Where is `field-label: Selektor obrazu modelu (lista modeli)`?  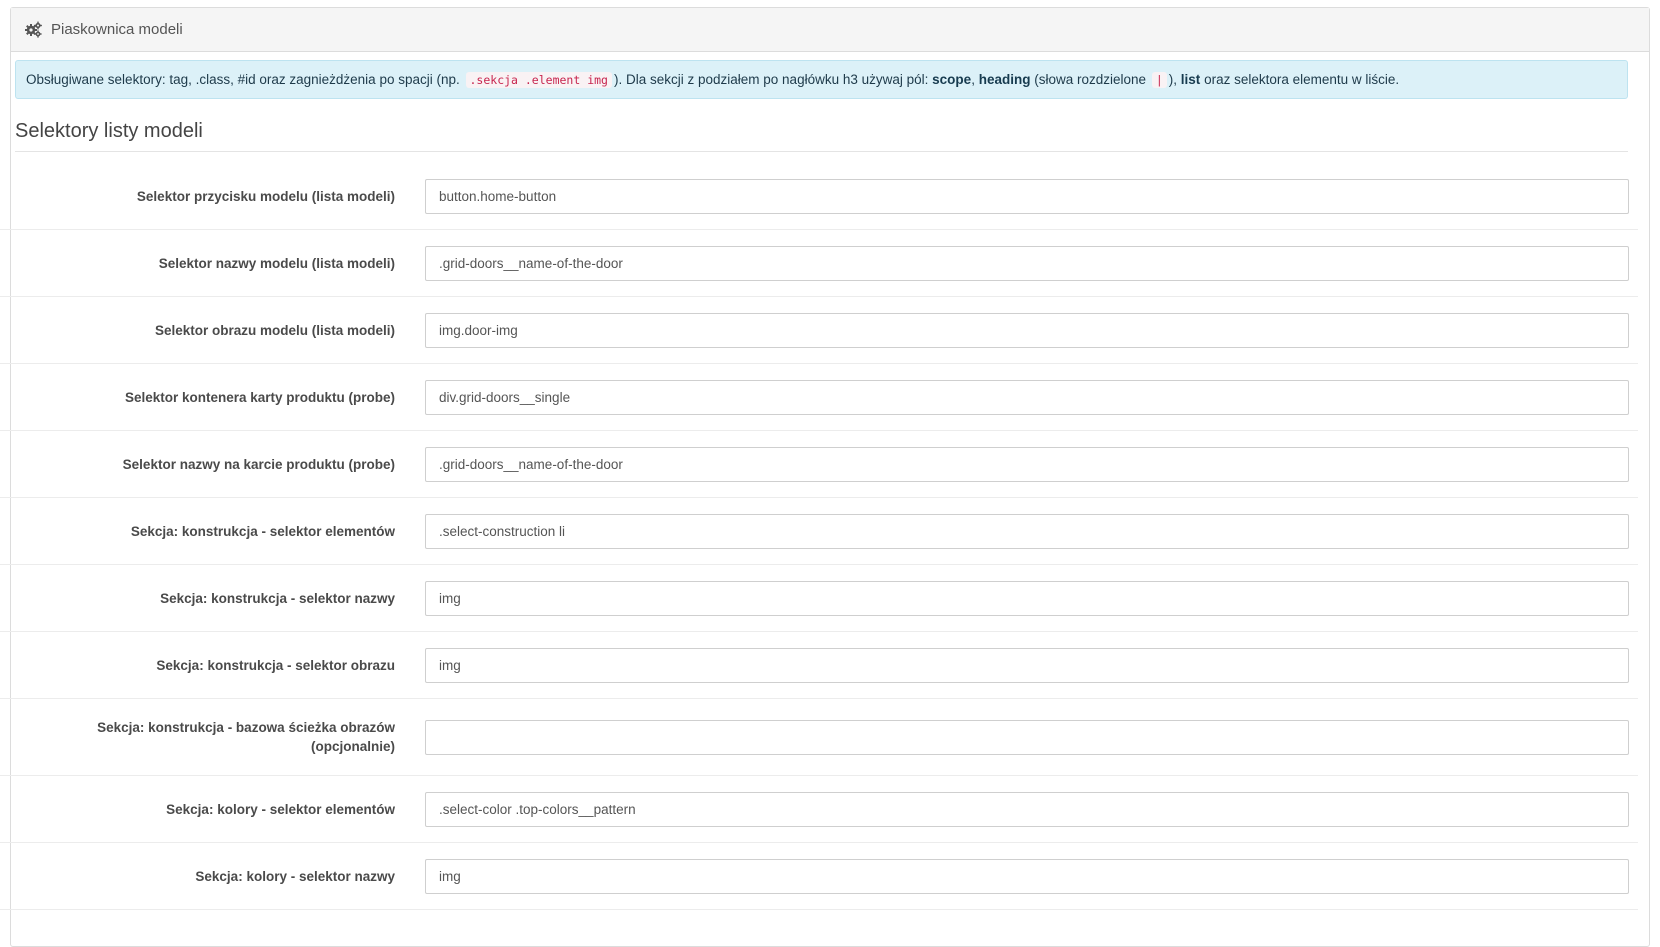
field-label: Selektor obrazu modelu (lista modeli) is located at coordinates (274, 330).